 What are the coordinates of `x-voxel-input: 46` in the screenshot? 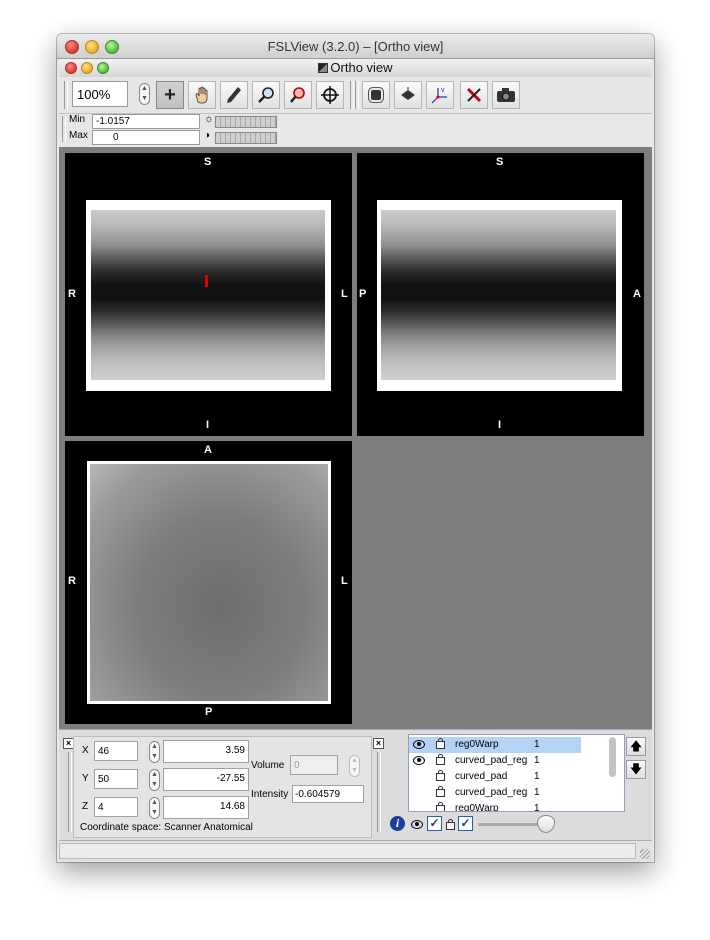 It's located at (116, 751).